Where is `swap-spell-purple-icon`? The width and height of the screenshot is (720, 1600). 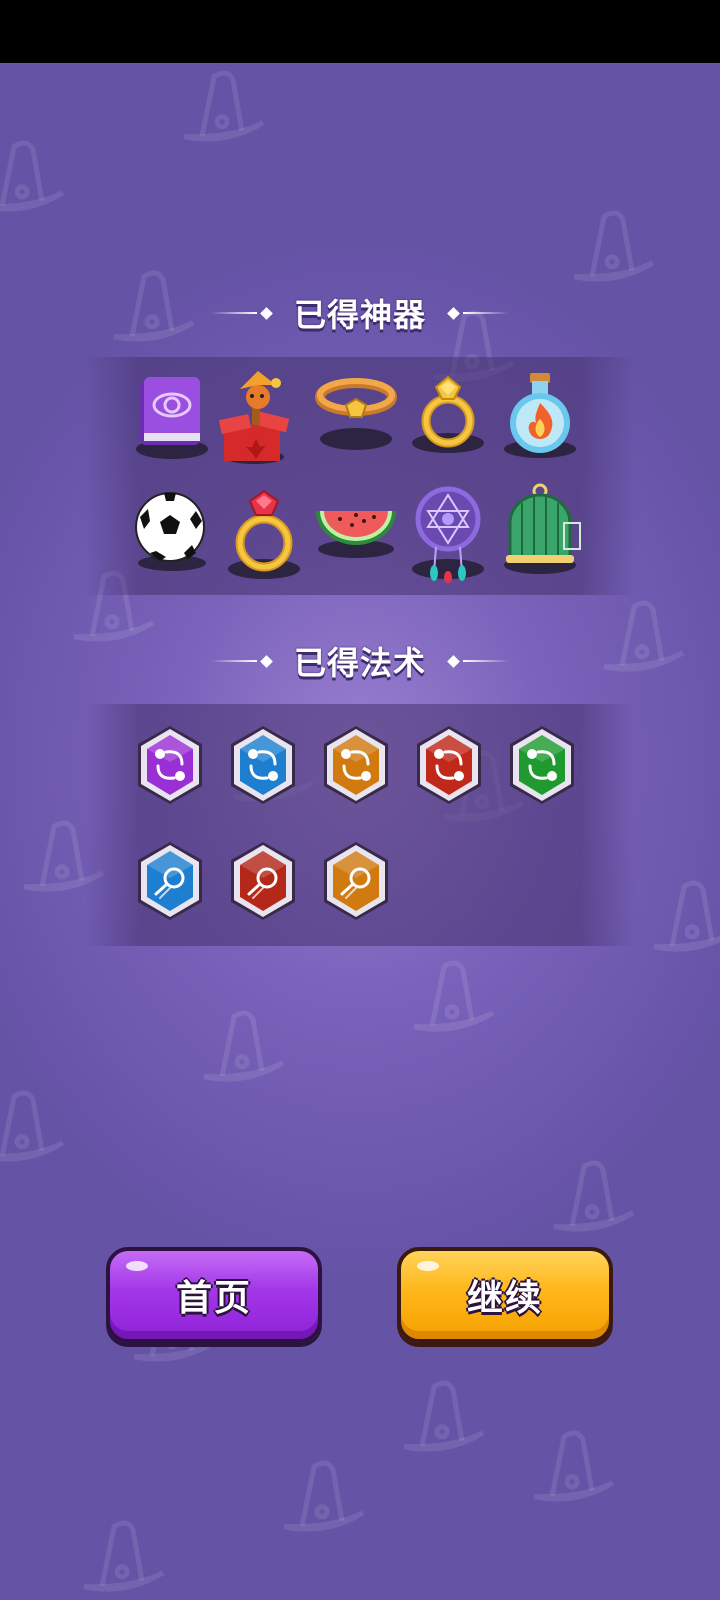
swap-spell-purple-icon is located at coordinates (170, 765).